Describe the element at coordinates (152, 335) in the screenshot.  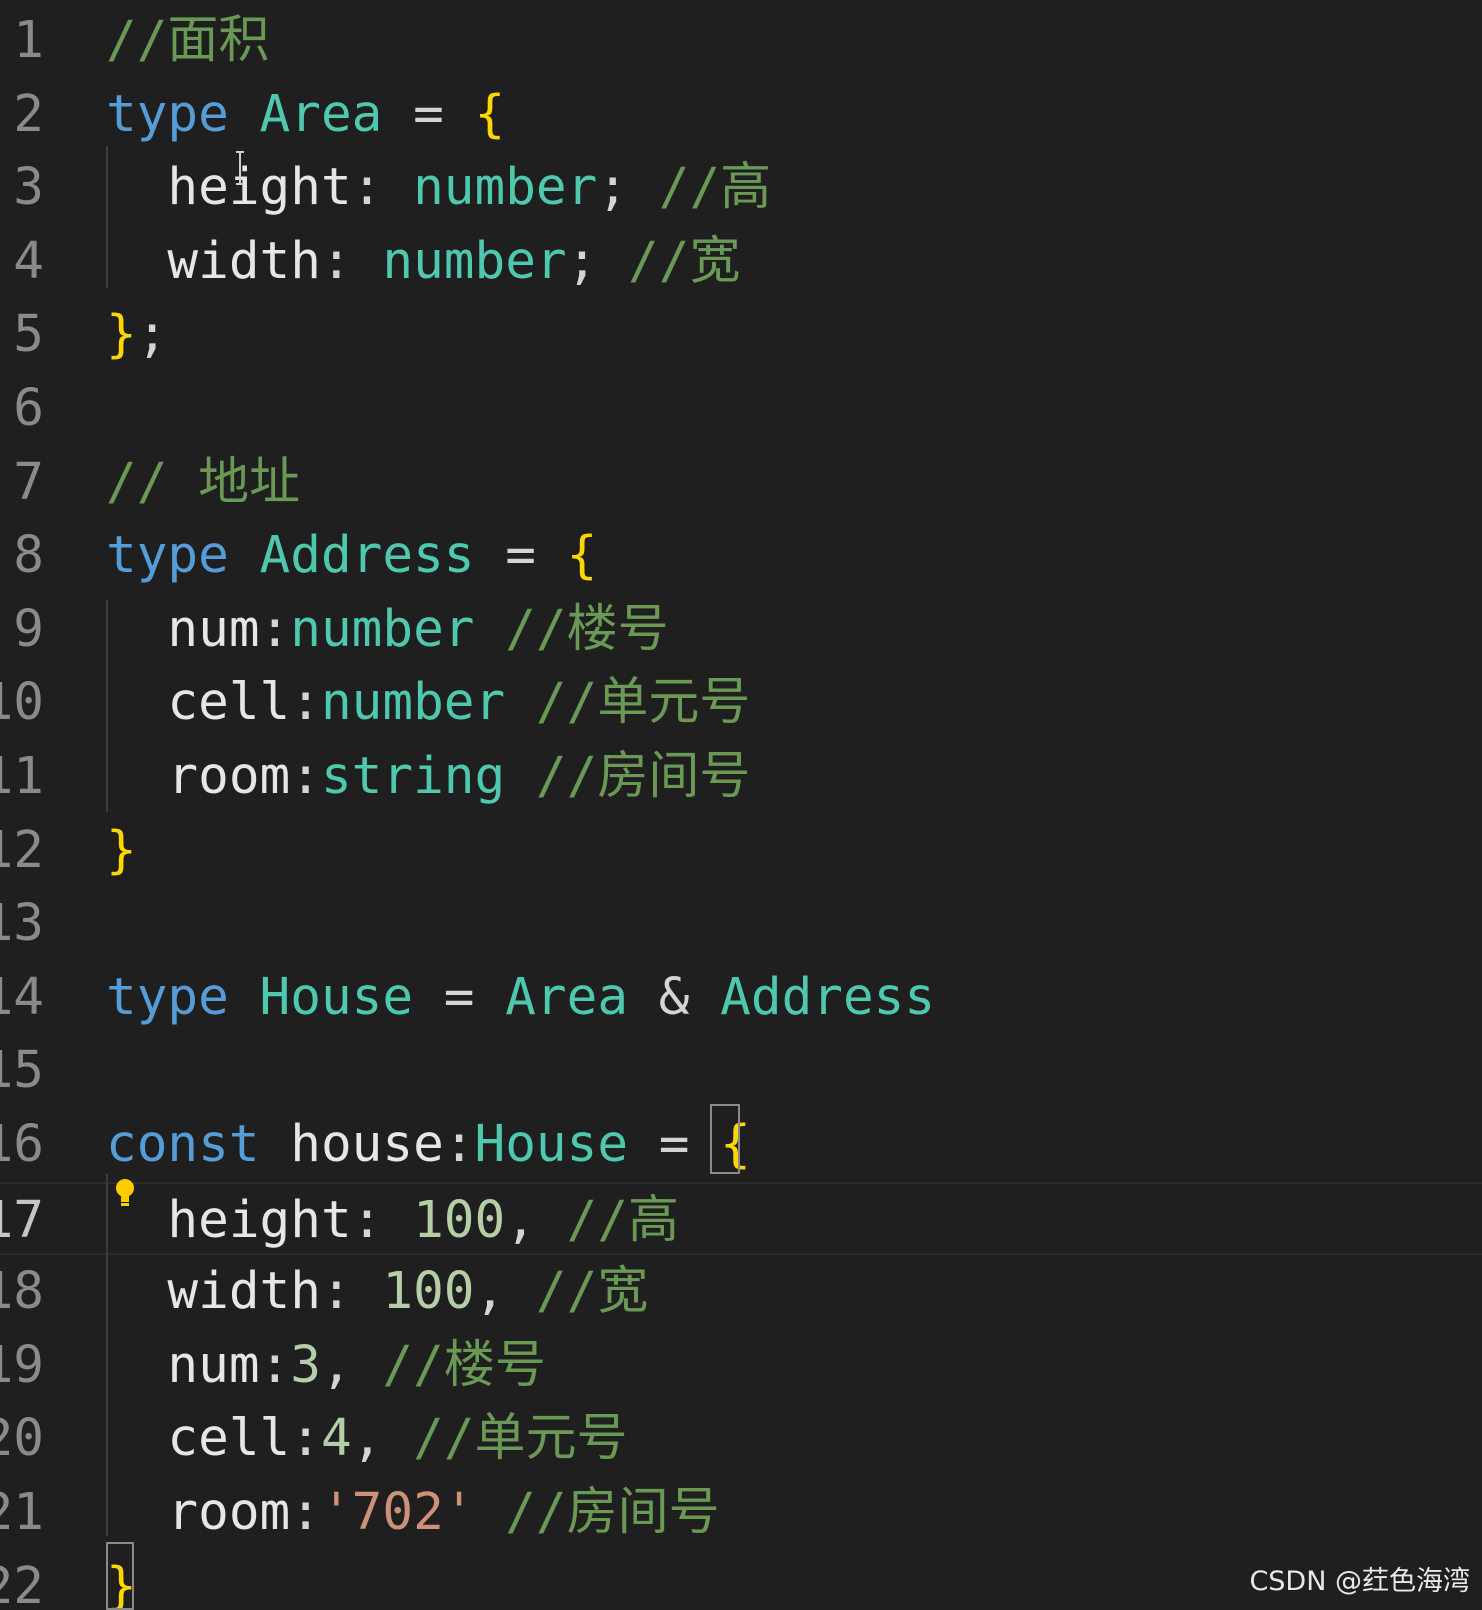
I see `code-token: ;` at that location.